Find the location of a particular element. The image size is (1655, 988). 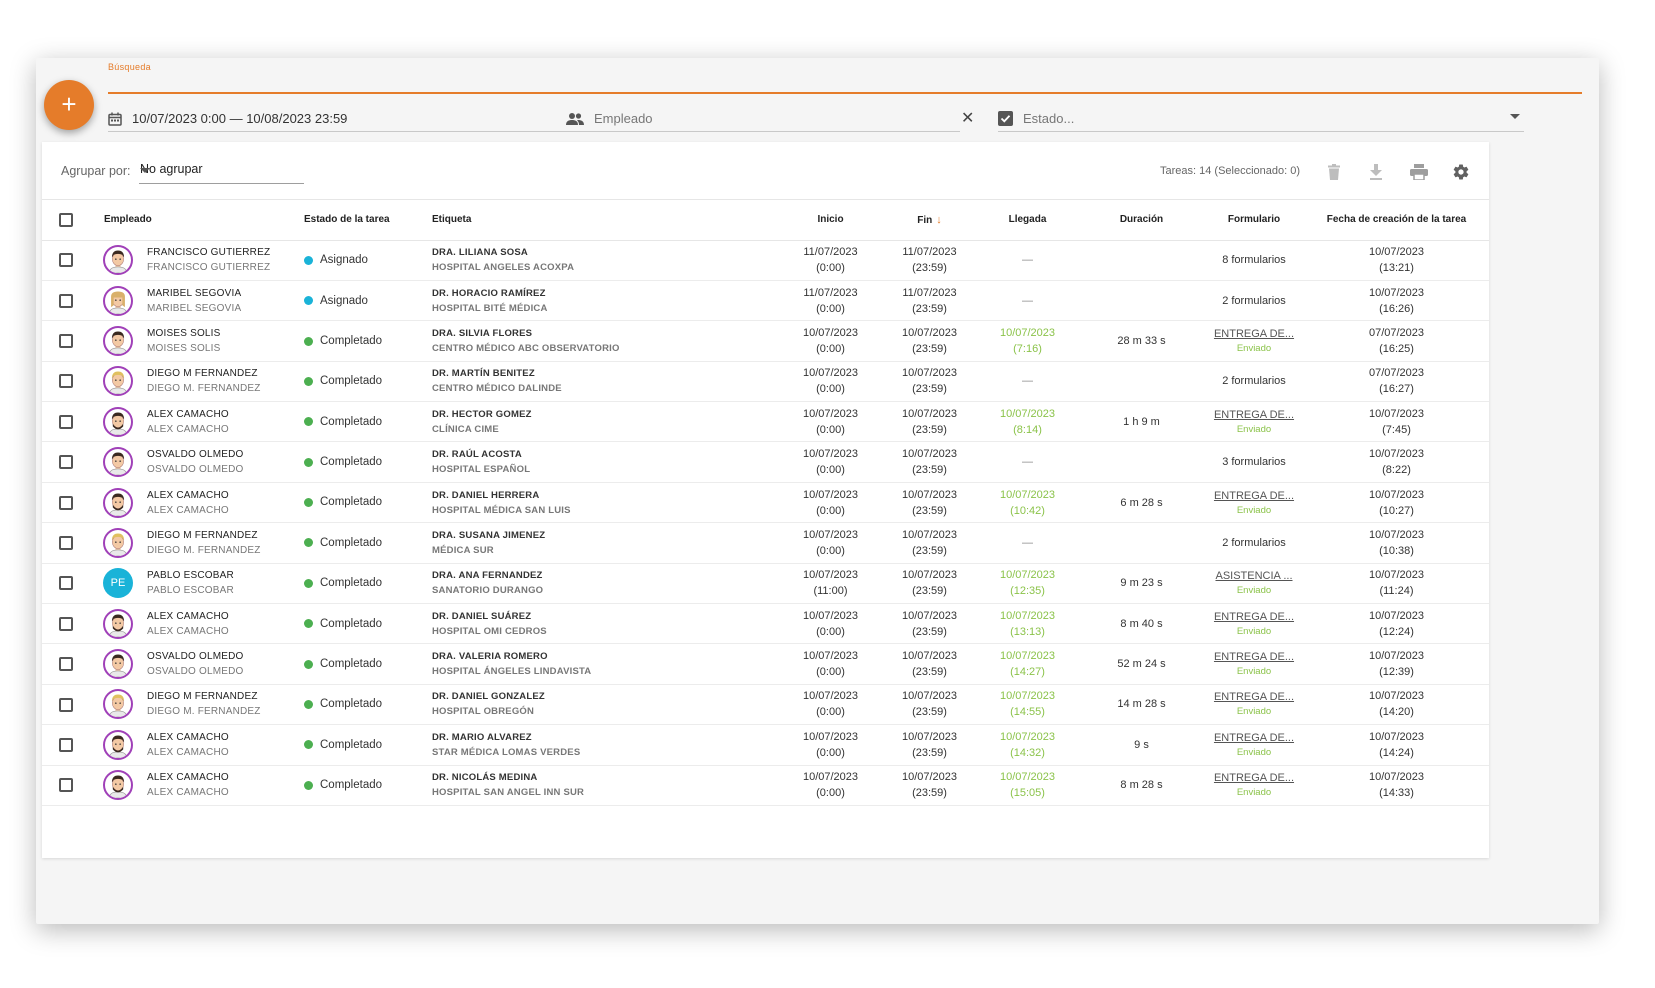

print-button is located at coordinates (1419, 172).